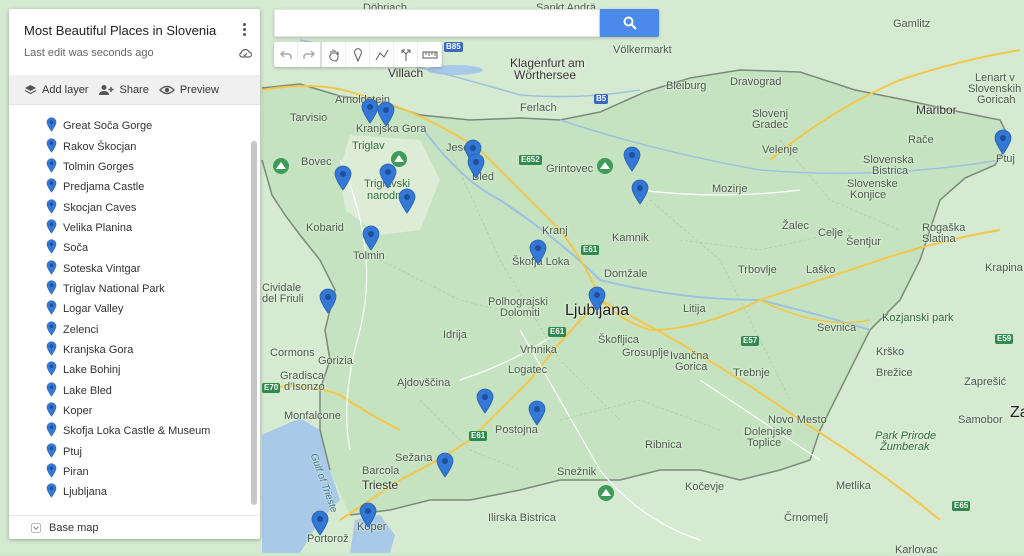  What do you see at coordinates (601, 99) in the screenshot?
I see `road-shield-b5: B5` at bounding box center [601, 99].